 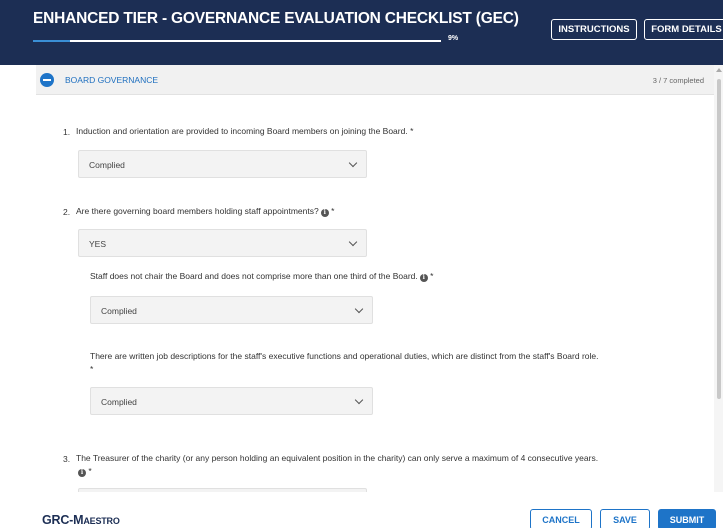 What do you see at coordinates (561, 518) in the screenshot?
I see `cancel-button: CANCEL` at bounding box center [561, 518].